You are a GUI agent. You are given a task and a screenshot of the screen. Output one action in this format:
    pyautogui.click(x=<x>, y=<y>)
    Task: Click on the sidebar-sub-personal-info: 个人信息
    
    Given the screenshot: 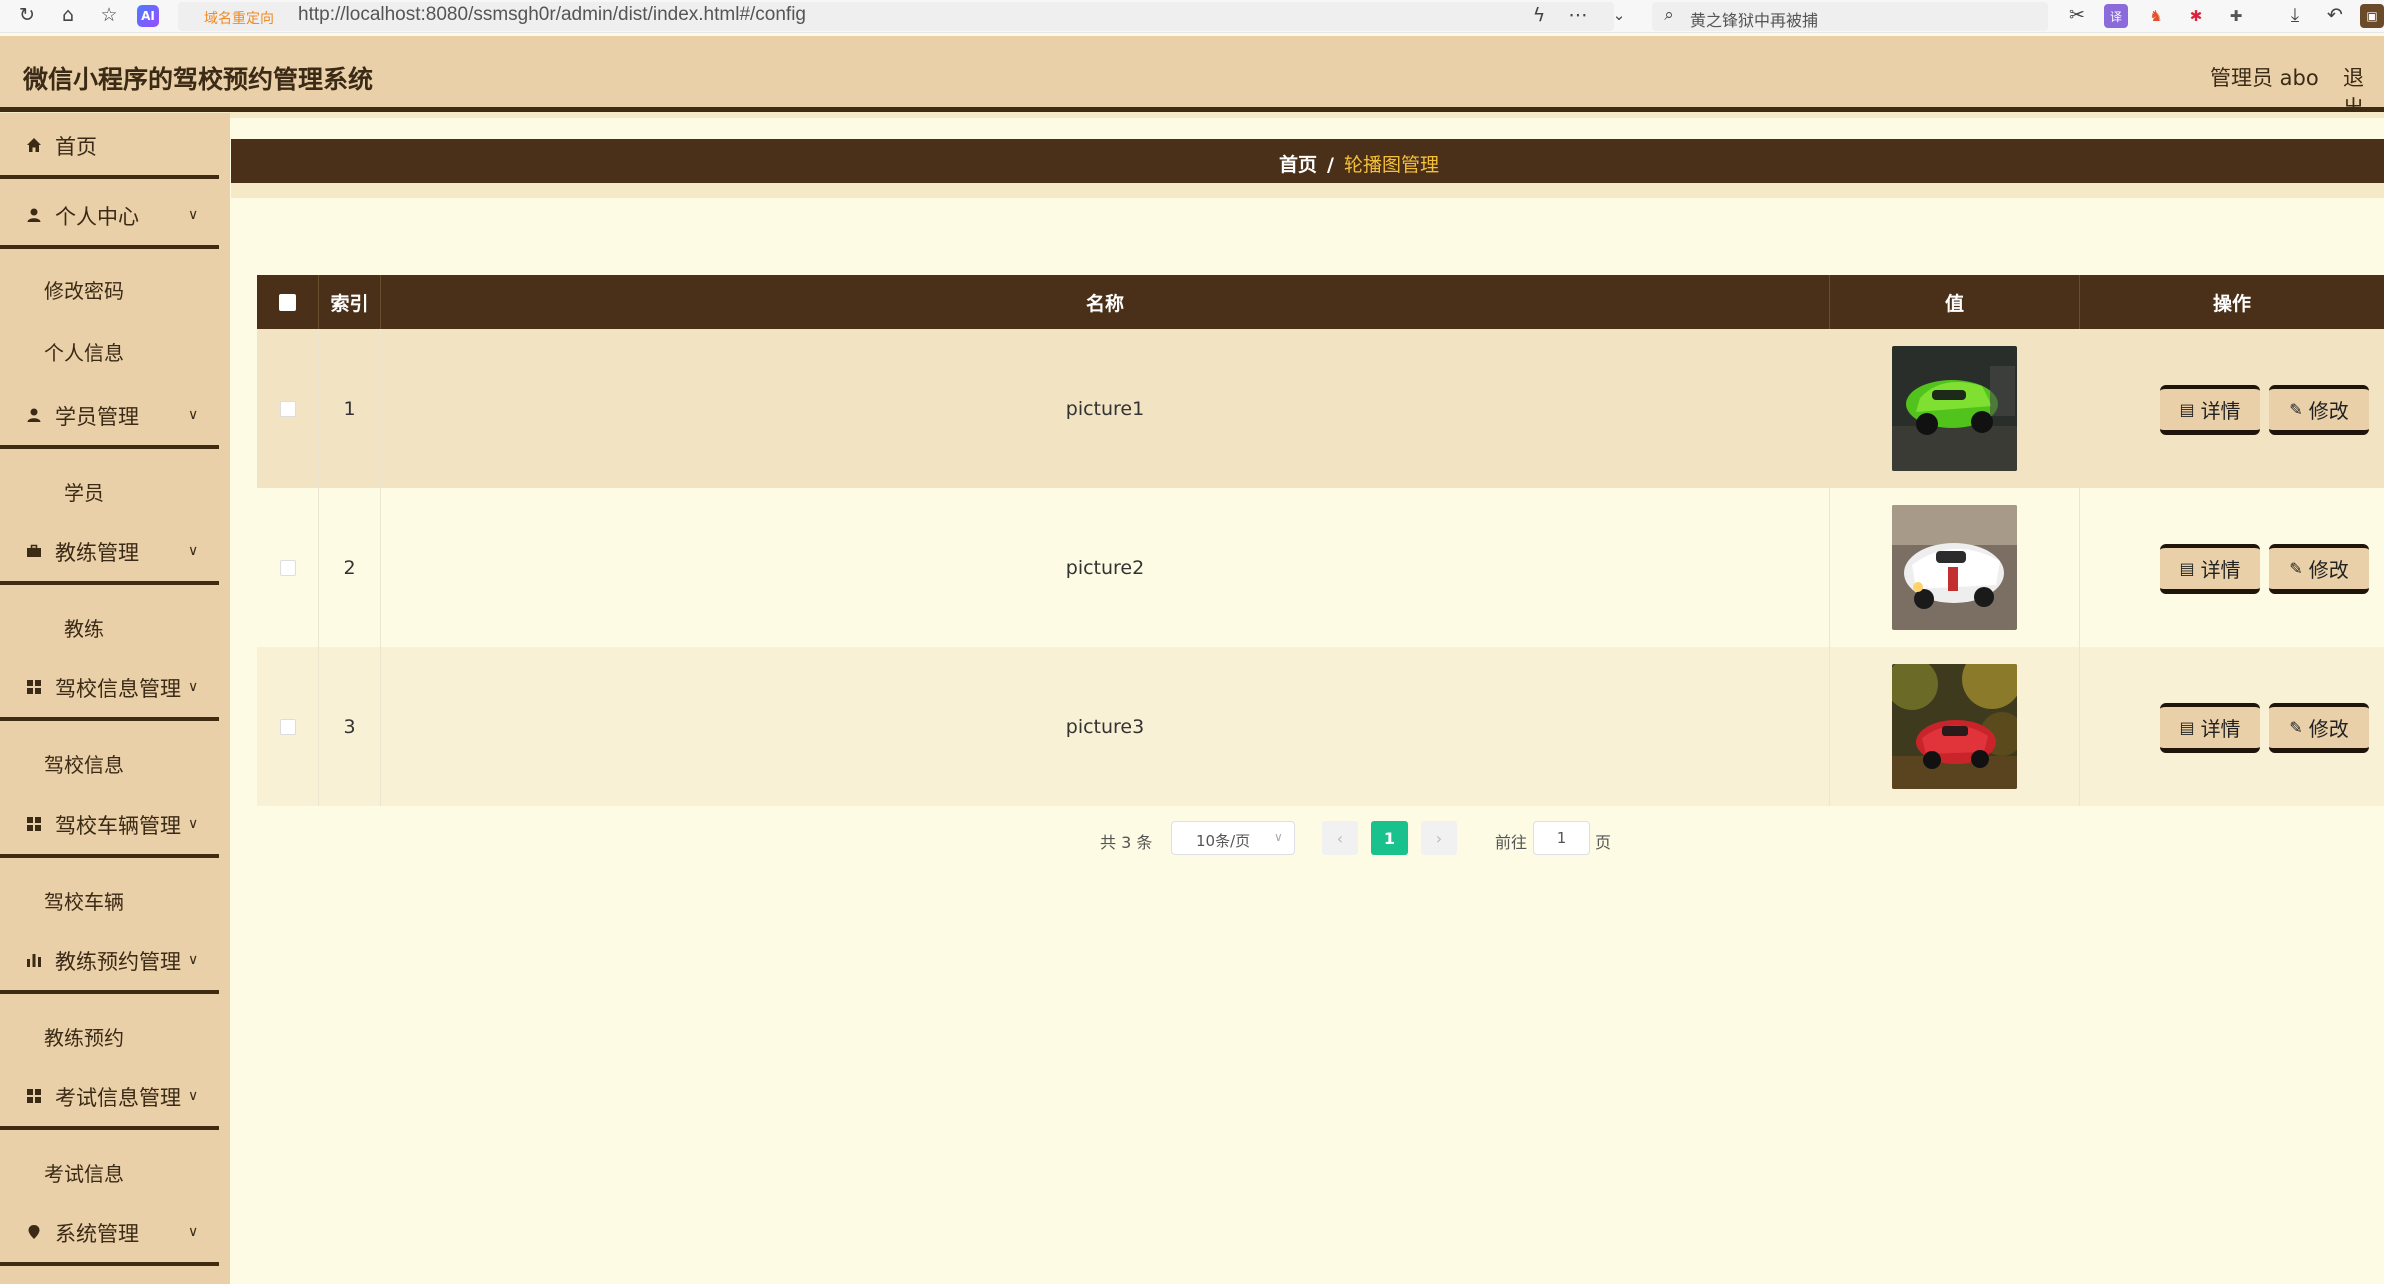 What is the action you would take?
    pyautogui.click(x=109, y=350)
    